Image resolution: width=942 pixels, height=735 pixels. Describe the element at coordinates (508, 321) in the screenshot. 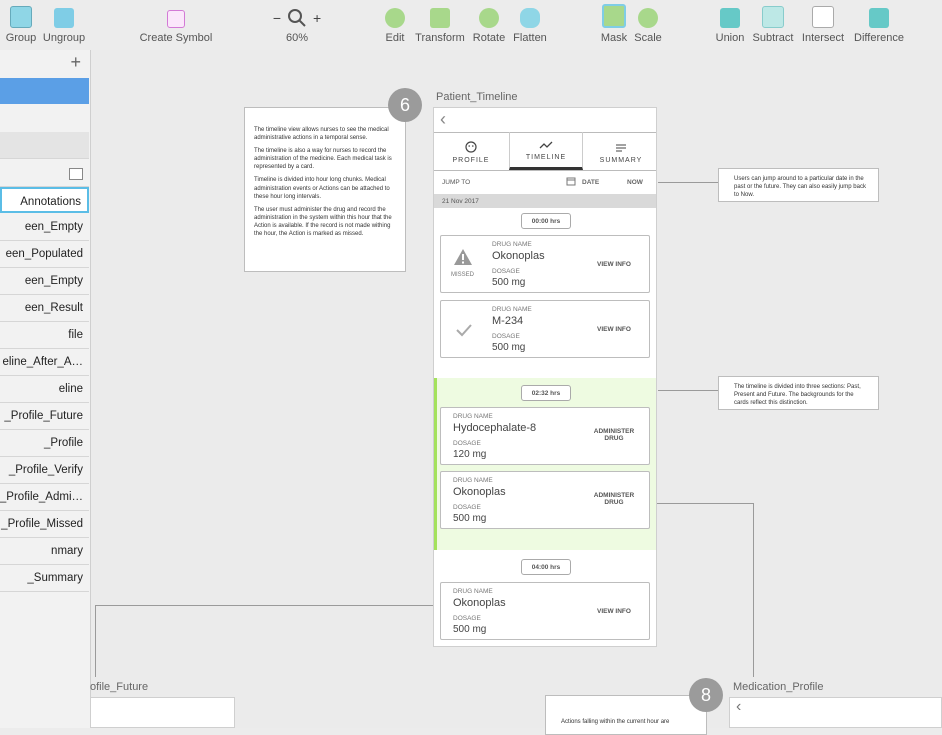

I see `drug-name: M-234` at that location.